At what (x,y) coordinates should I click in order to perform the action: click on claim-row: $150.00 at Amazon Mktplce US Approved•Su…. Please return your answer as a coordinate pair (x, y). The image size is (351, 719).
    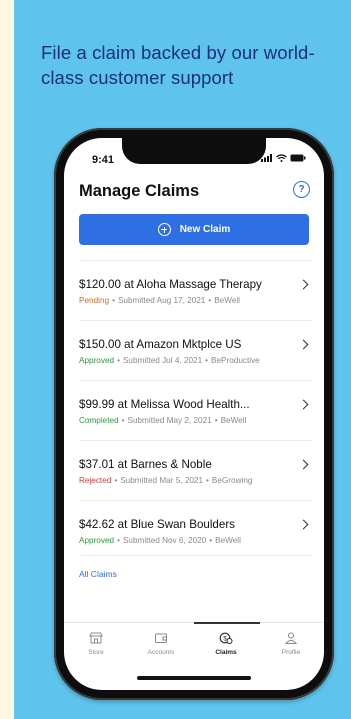
    Looking at the image, I should click on (195, 350).